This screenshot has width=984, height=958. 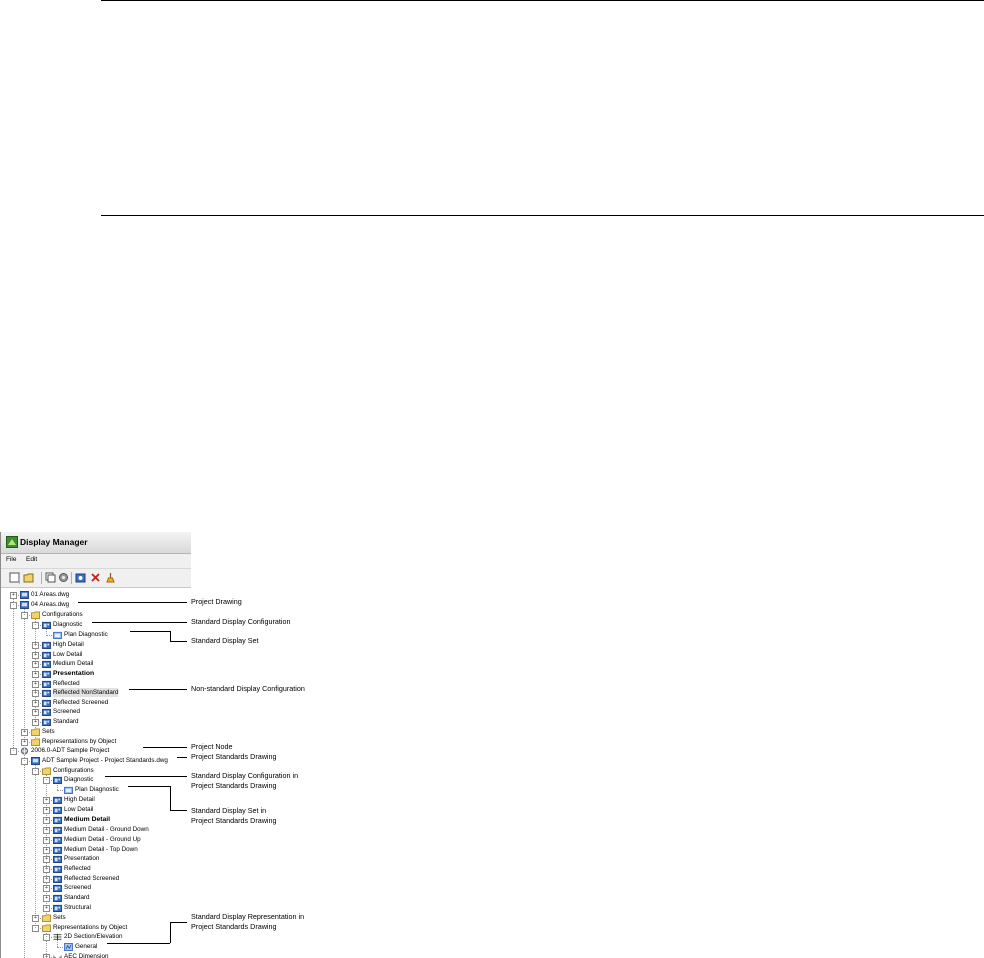 What do you see at coordinates (96, 830) in the screenshot?
I see `tree-node: + Medium Detail - Ground Down` at bounding box center [96, 830].